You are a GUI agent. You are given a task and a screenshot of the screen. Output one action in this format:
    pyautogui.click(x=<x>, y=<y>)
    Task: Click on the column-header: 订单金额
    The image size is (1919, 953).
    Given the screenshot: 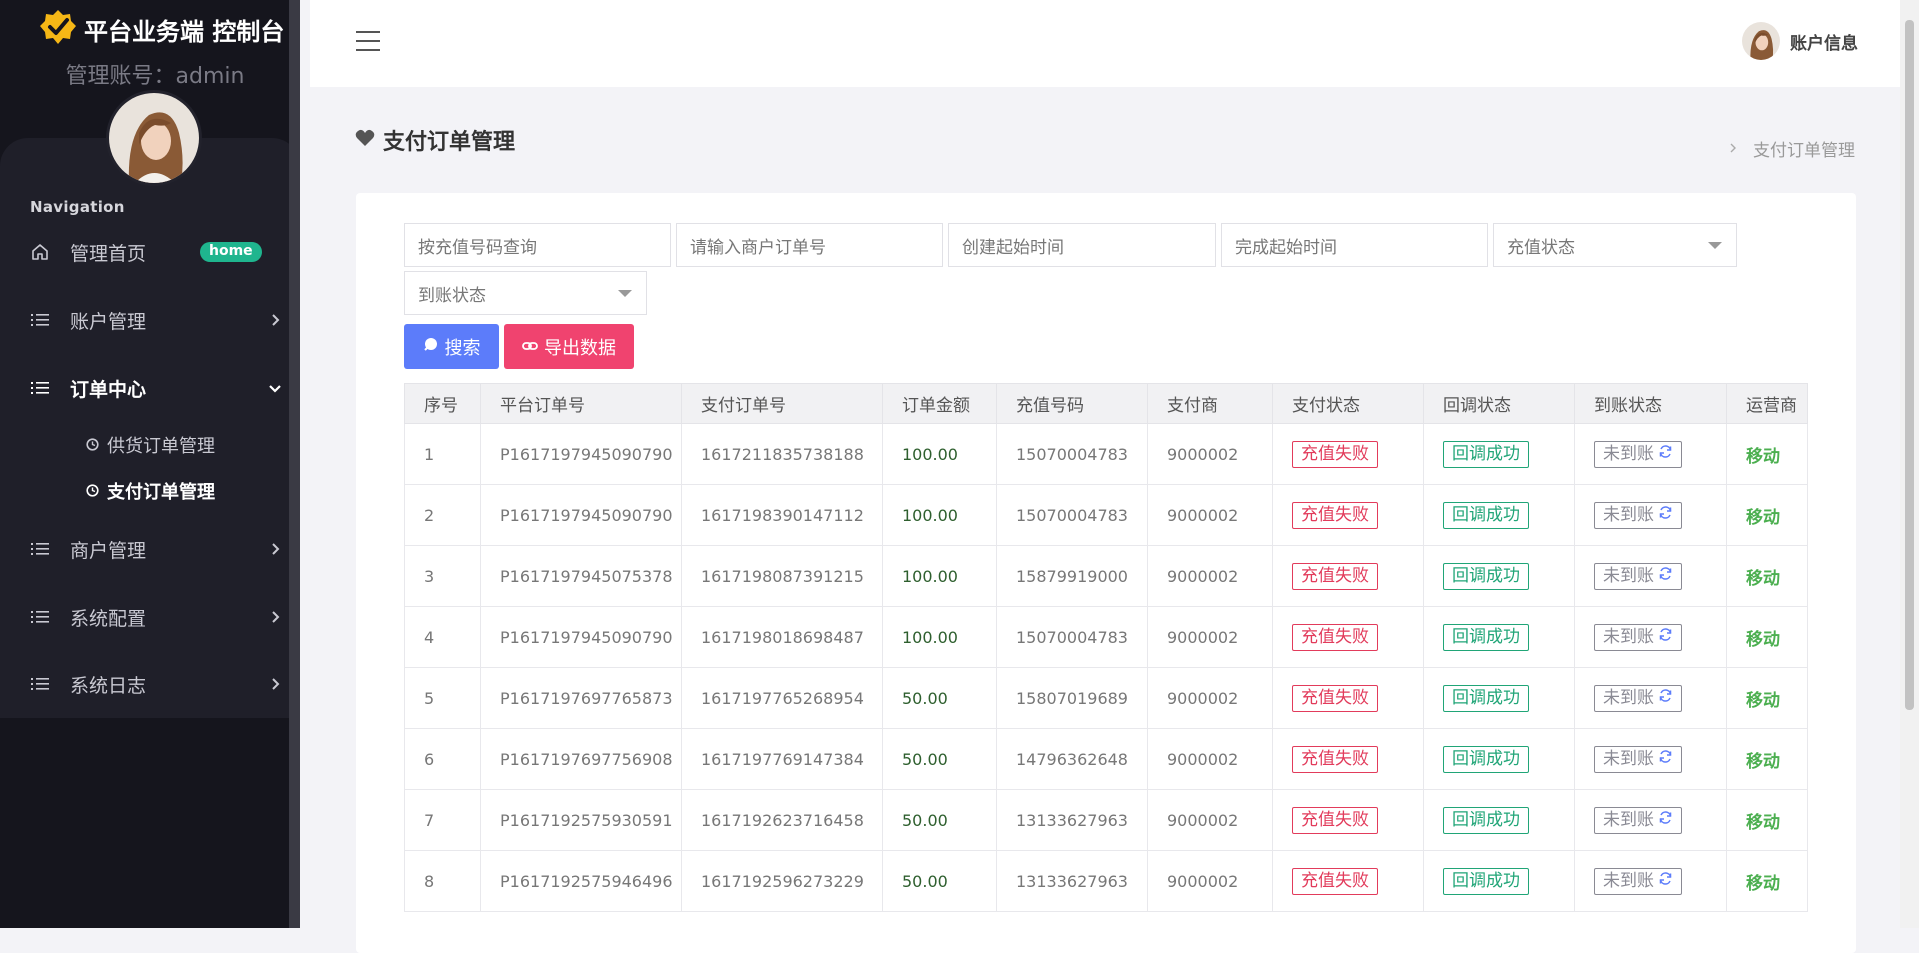 What is the action you would take?
    pyautogui.click(x=939, y=403)
    